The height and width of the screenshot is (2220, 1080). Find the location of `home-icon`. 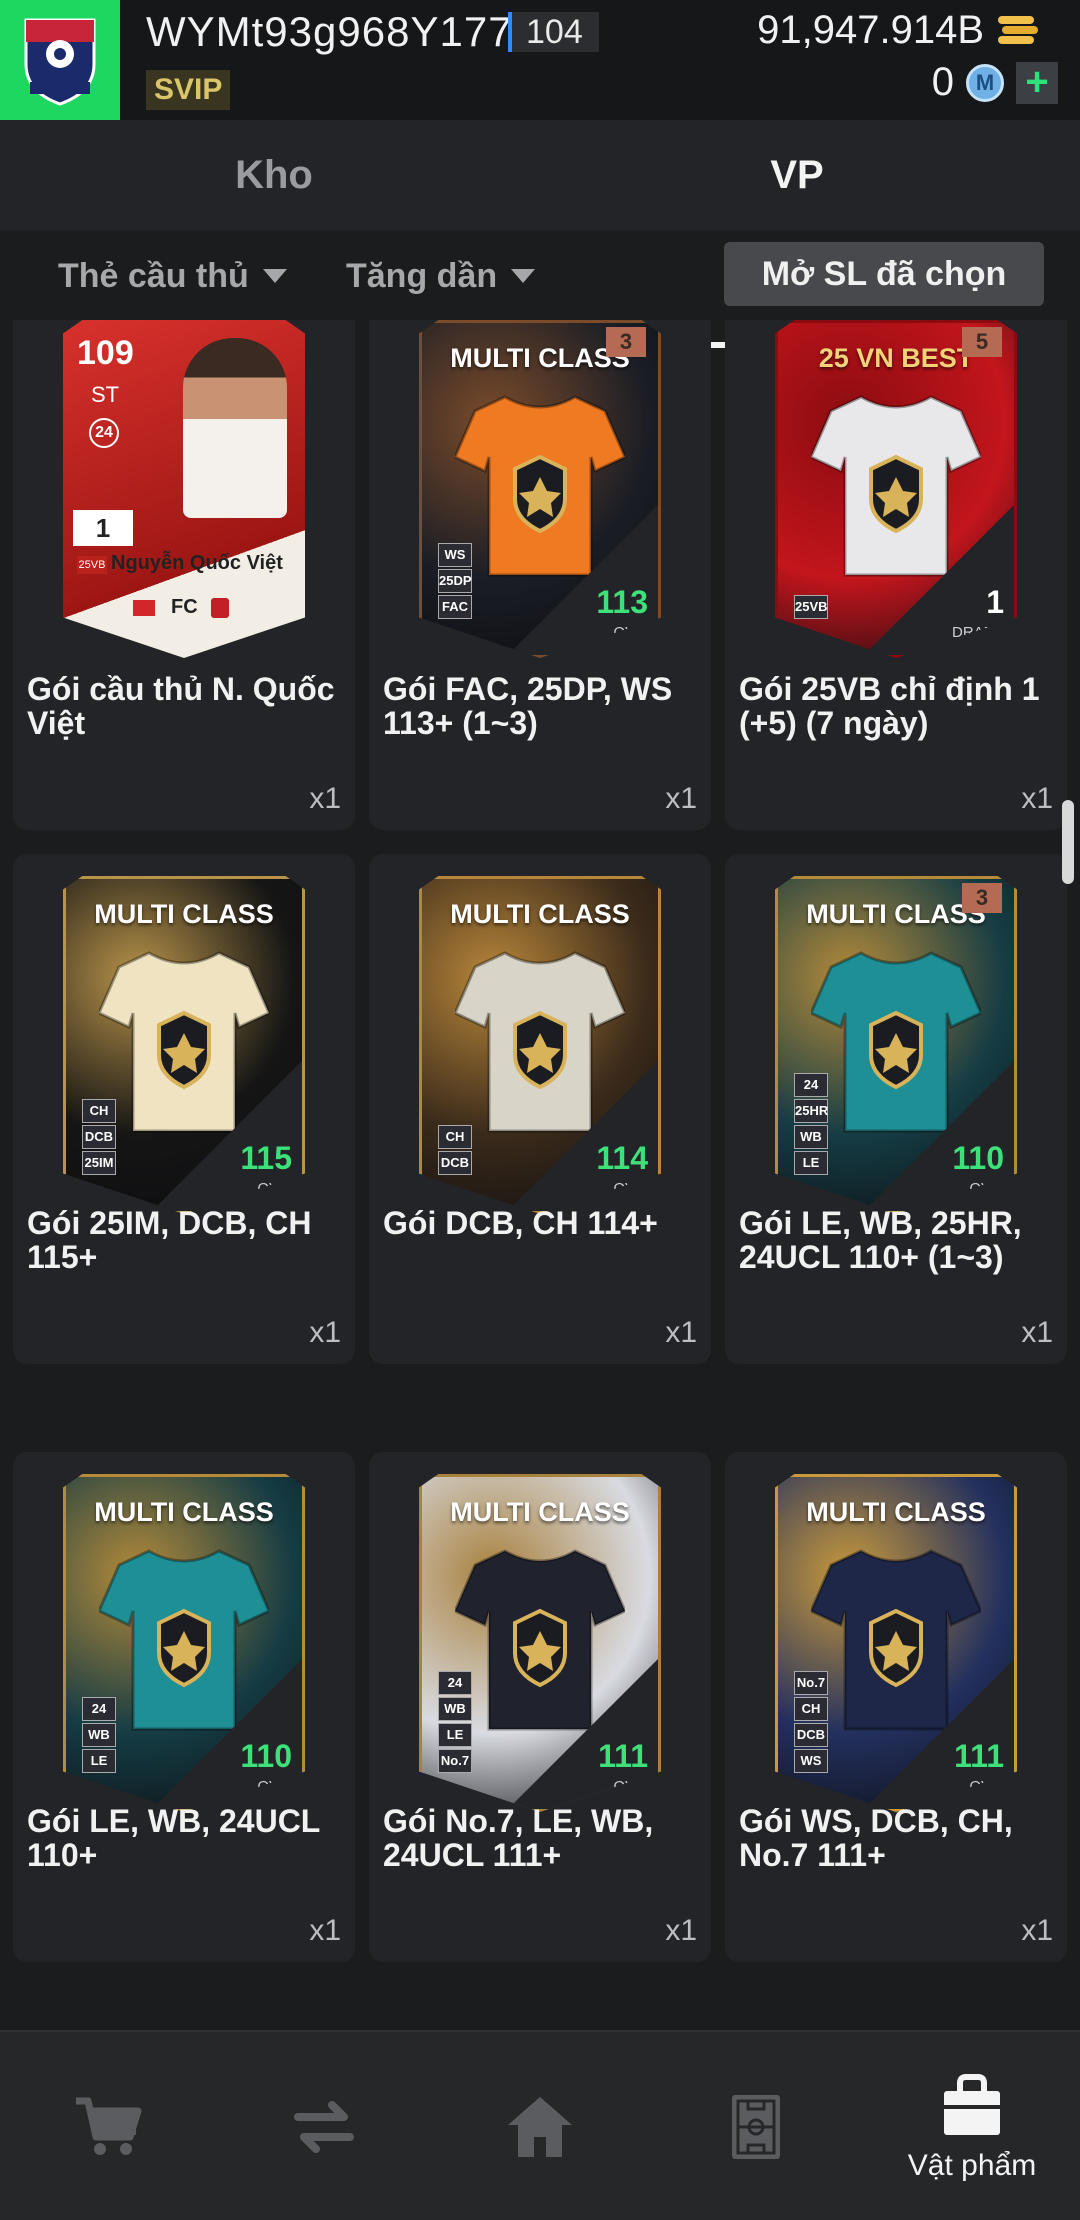

home-icon is located at coordinates (540, 2127).